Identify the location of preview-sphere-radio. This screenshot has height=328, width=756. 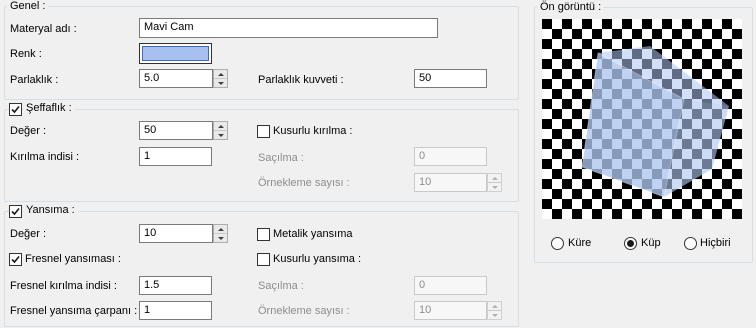
(557, 243).